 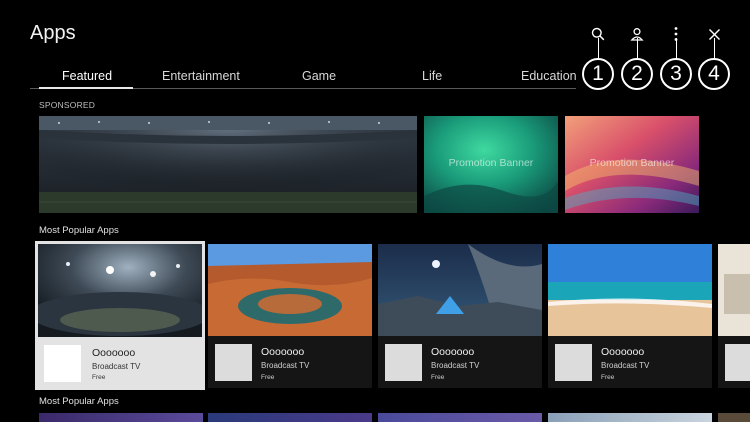 I want to click on tab-featured: Featured, so click(x=87, y=76).